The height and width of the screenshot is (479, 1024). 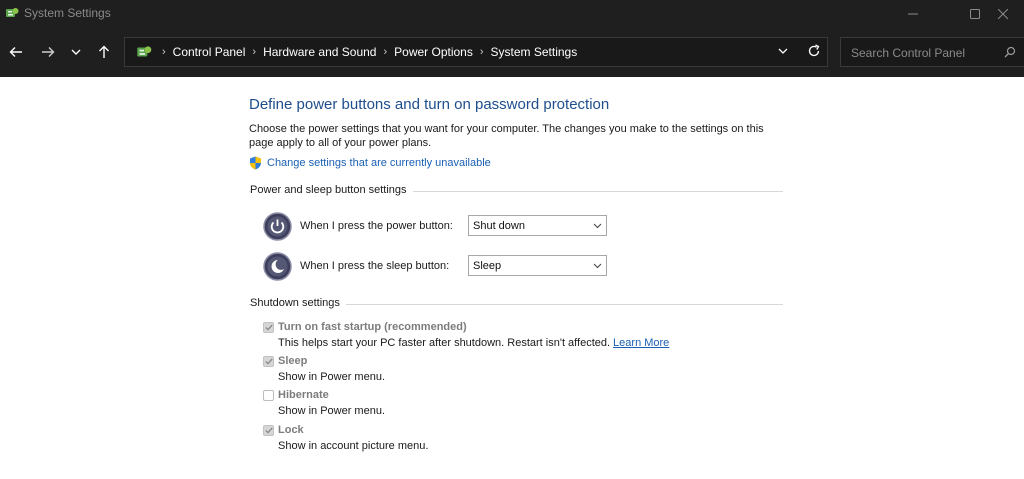 I want to click on close-button, so click(x=1003, y=13).